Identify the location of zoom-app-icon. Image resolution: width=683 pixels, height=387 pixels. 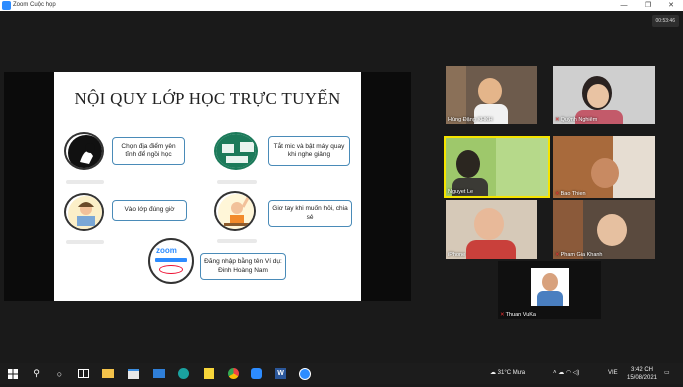
(6, 5).